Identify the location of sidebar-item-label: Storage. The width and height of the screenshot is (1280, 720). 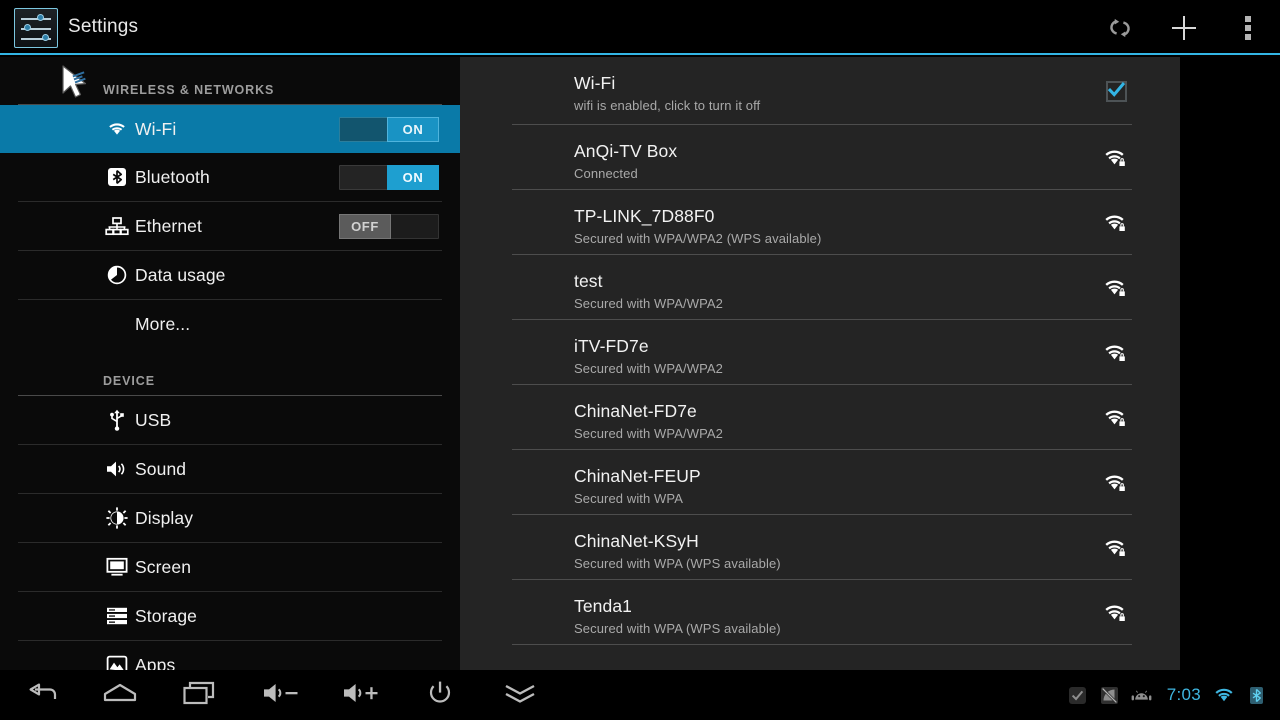
(166, 615).